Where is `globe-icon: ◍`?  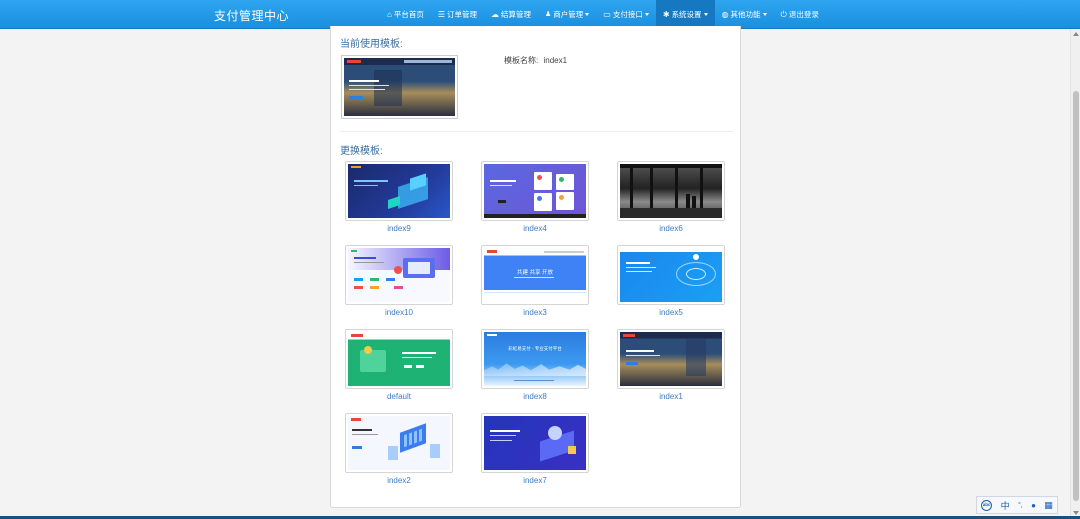
globe-icon: ◍ is located at coordinates (725, 14).